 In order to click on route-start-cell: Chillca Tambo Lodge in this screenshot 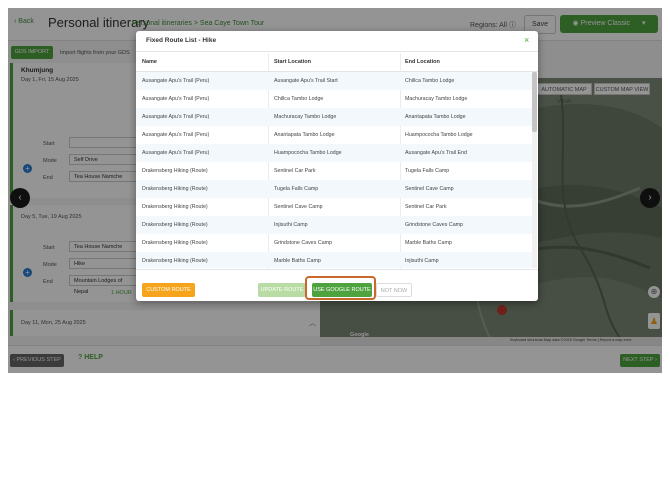, I will do `click(299, 99)`.